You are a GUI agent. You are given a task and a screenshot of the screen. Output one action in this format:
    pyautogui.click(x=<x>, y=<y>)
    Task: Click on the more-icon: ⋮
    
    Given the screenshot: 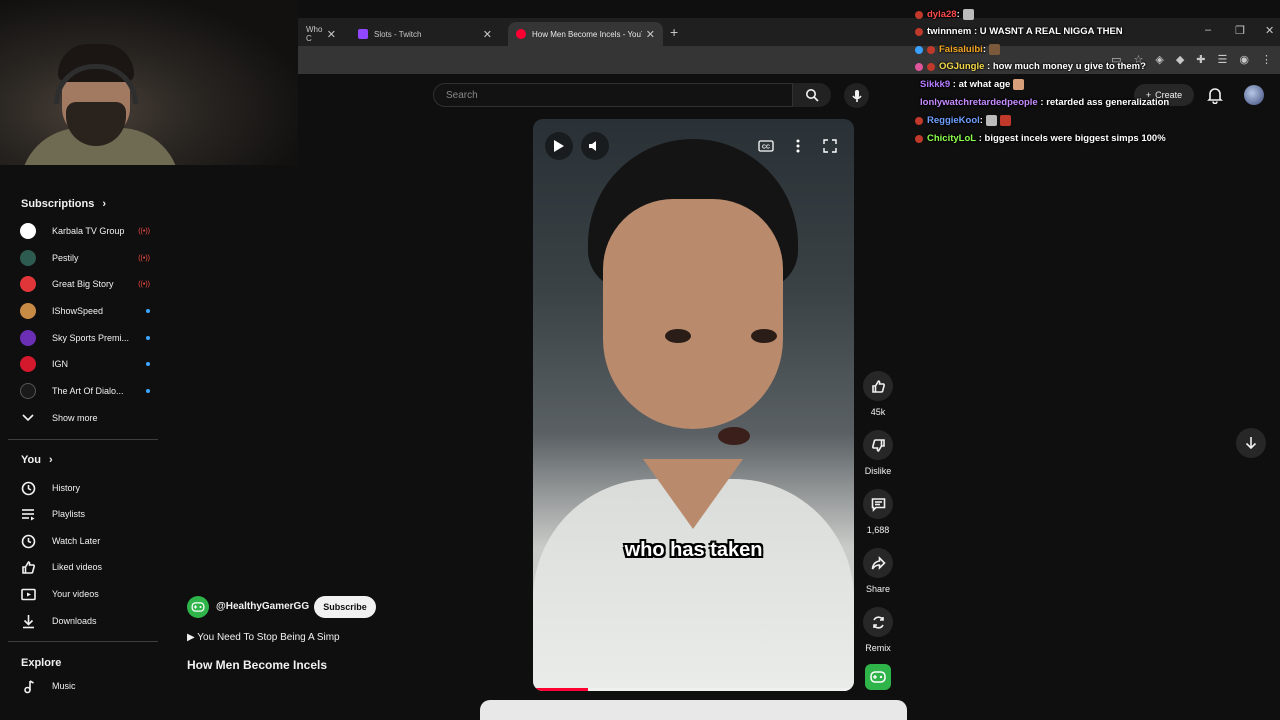 What is the action you would take?
    pyautogui.click(x=1266, y=59)
    